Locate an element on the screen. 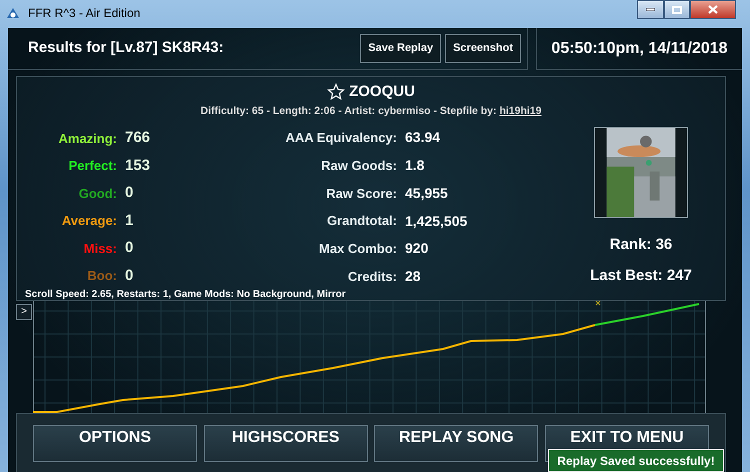 The width and height of the screenshot is (750, 472). song-details: Difficulty: 65 - Length: 2:06 - Artist: cybermiso - Stepfile by: is located at coordinates (348, 110).